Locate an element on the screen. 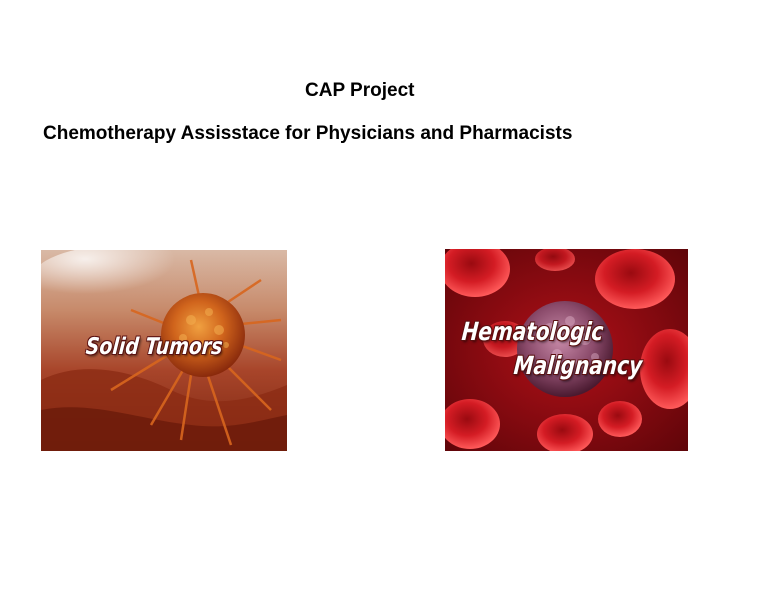 This screenshot has height=600, width=777. hematologic-malignancy-link: Hematologic Malignancy is located at coordinates (566, 350).